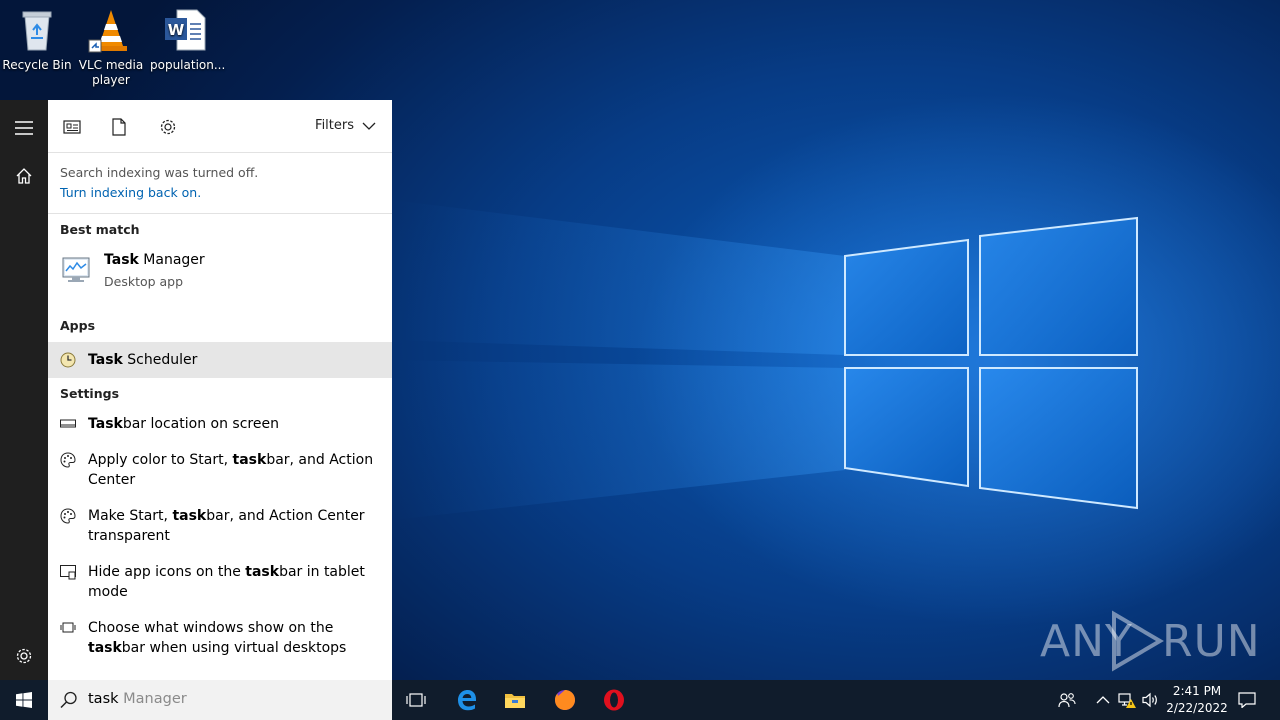 This screenshot has width=1280, height=720. I want to click on recycle-bin-icon, so click(37, 30).